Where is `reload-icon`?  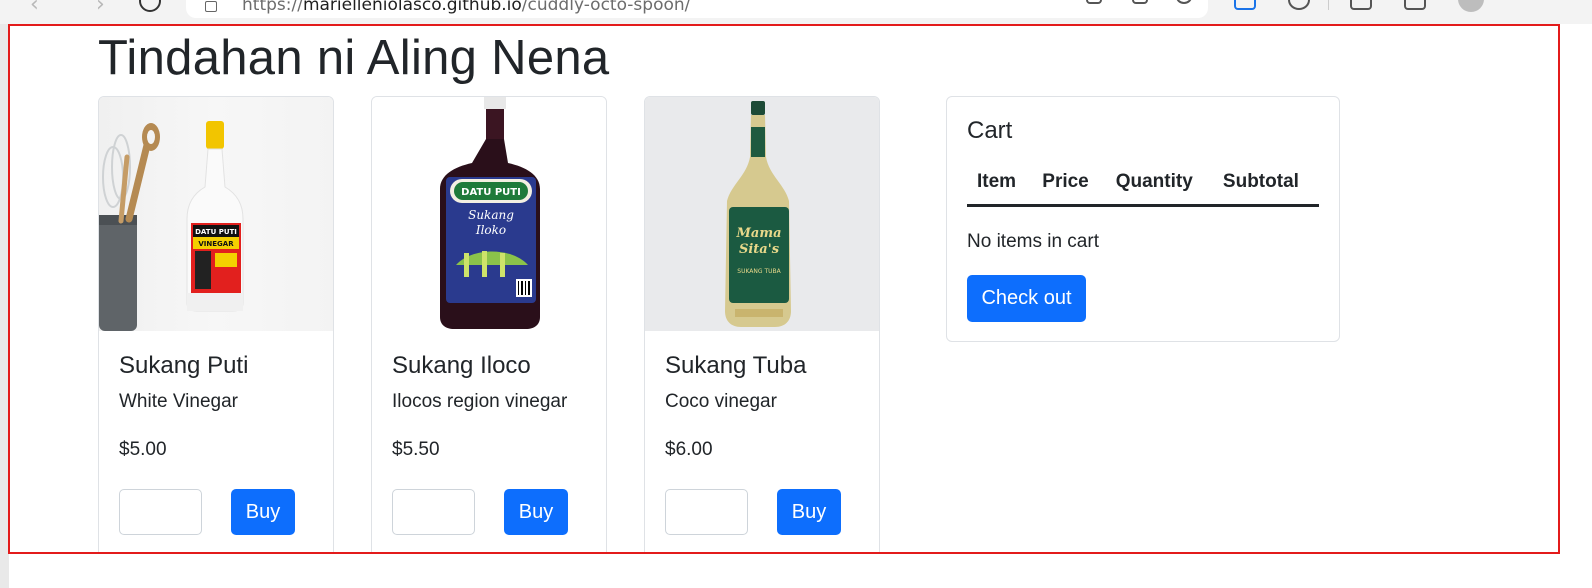 reload-icon is located at coordinates (150, 6).